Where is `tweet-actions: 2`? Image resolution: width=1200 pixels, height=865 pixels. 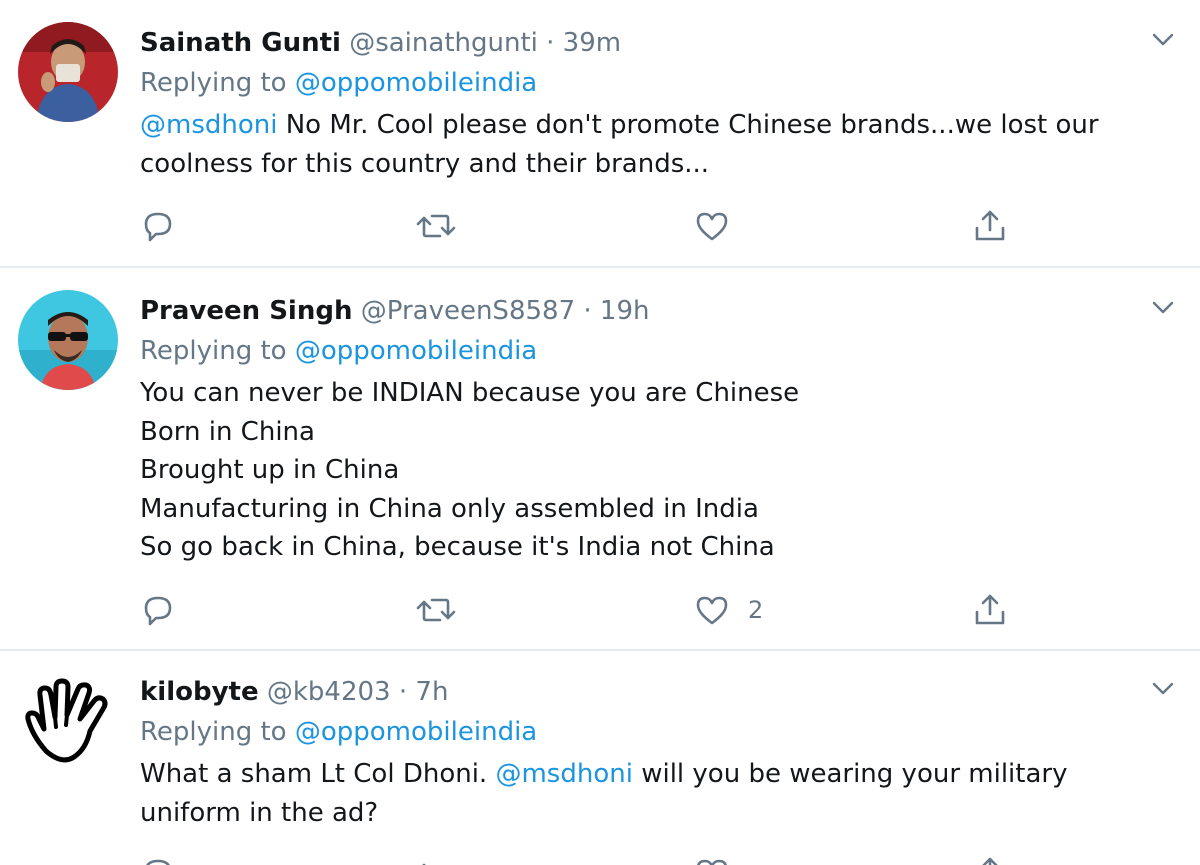
tweet-actions: 2 is located at coordinates (580, 610).